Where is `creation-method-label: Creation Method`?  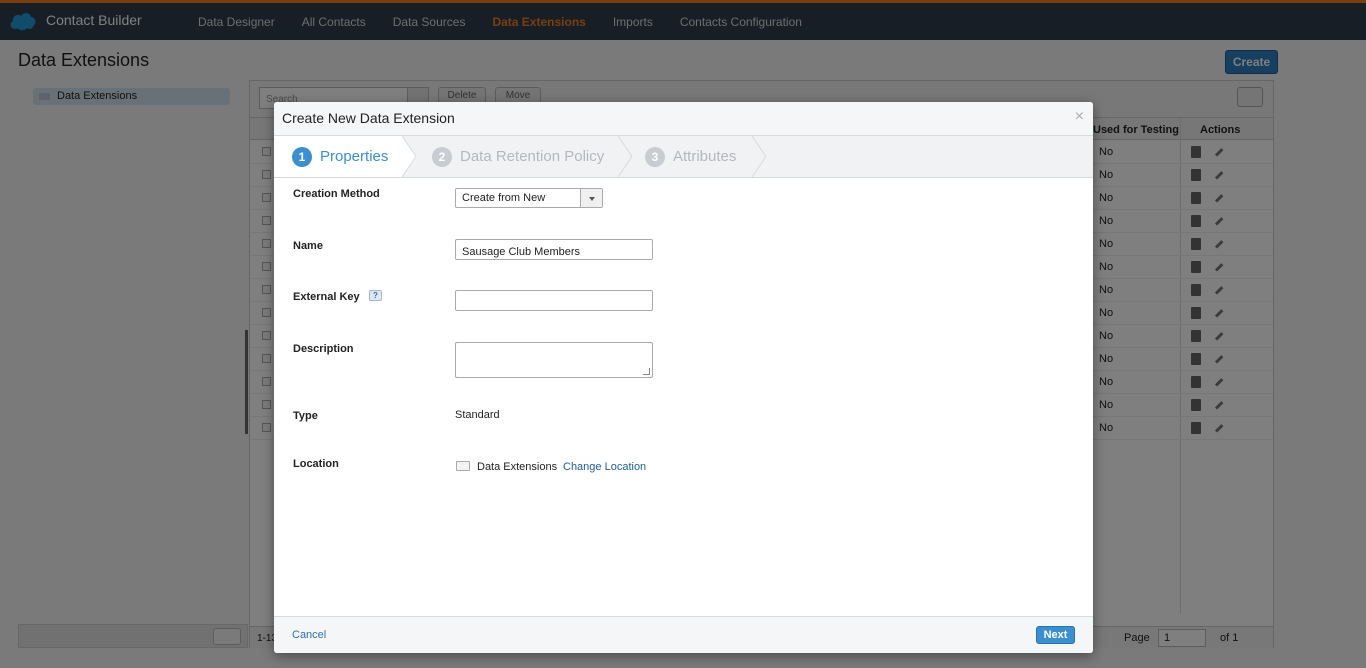 creation-method-label: Creation Method is located at coordinates (336, 194).